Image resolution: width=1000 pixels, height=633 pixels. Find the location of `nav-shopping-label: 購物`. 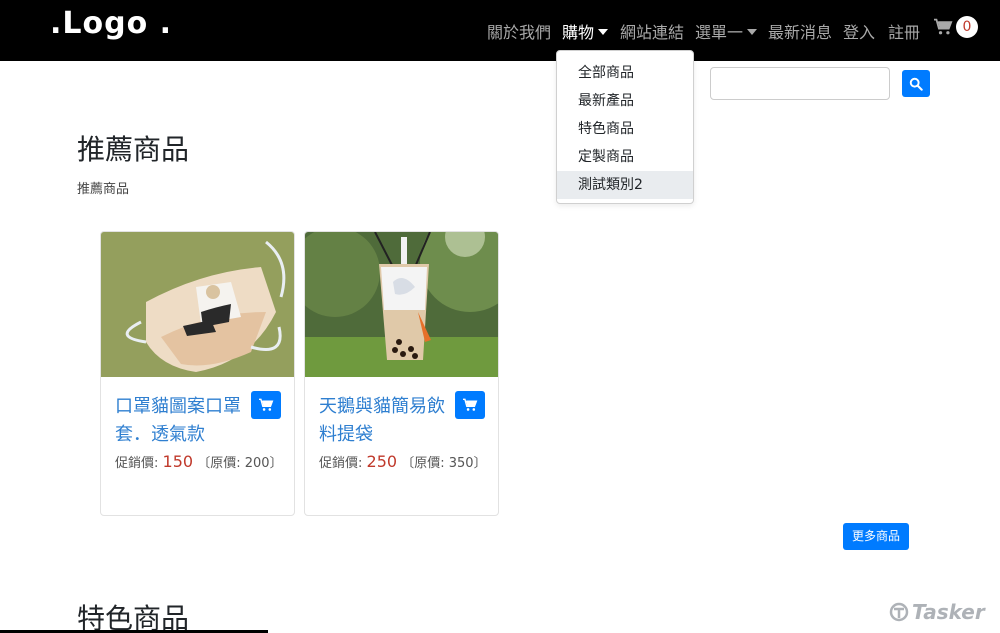

nav-shopping-label: 購物 is located at coordinates (578, 32).